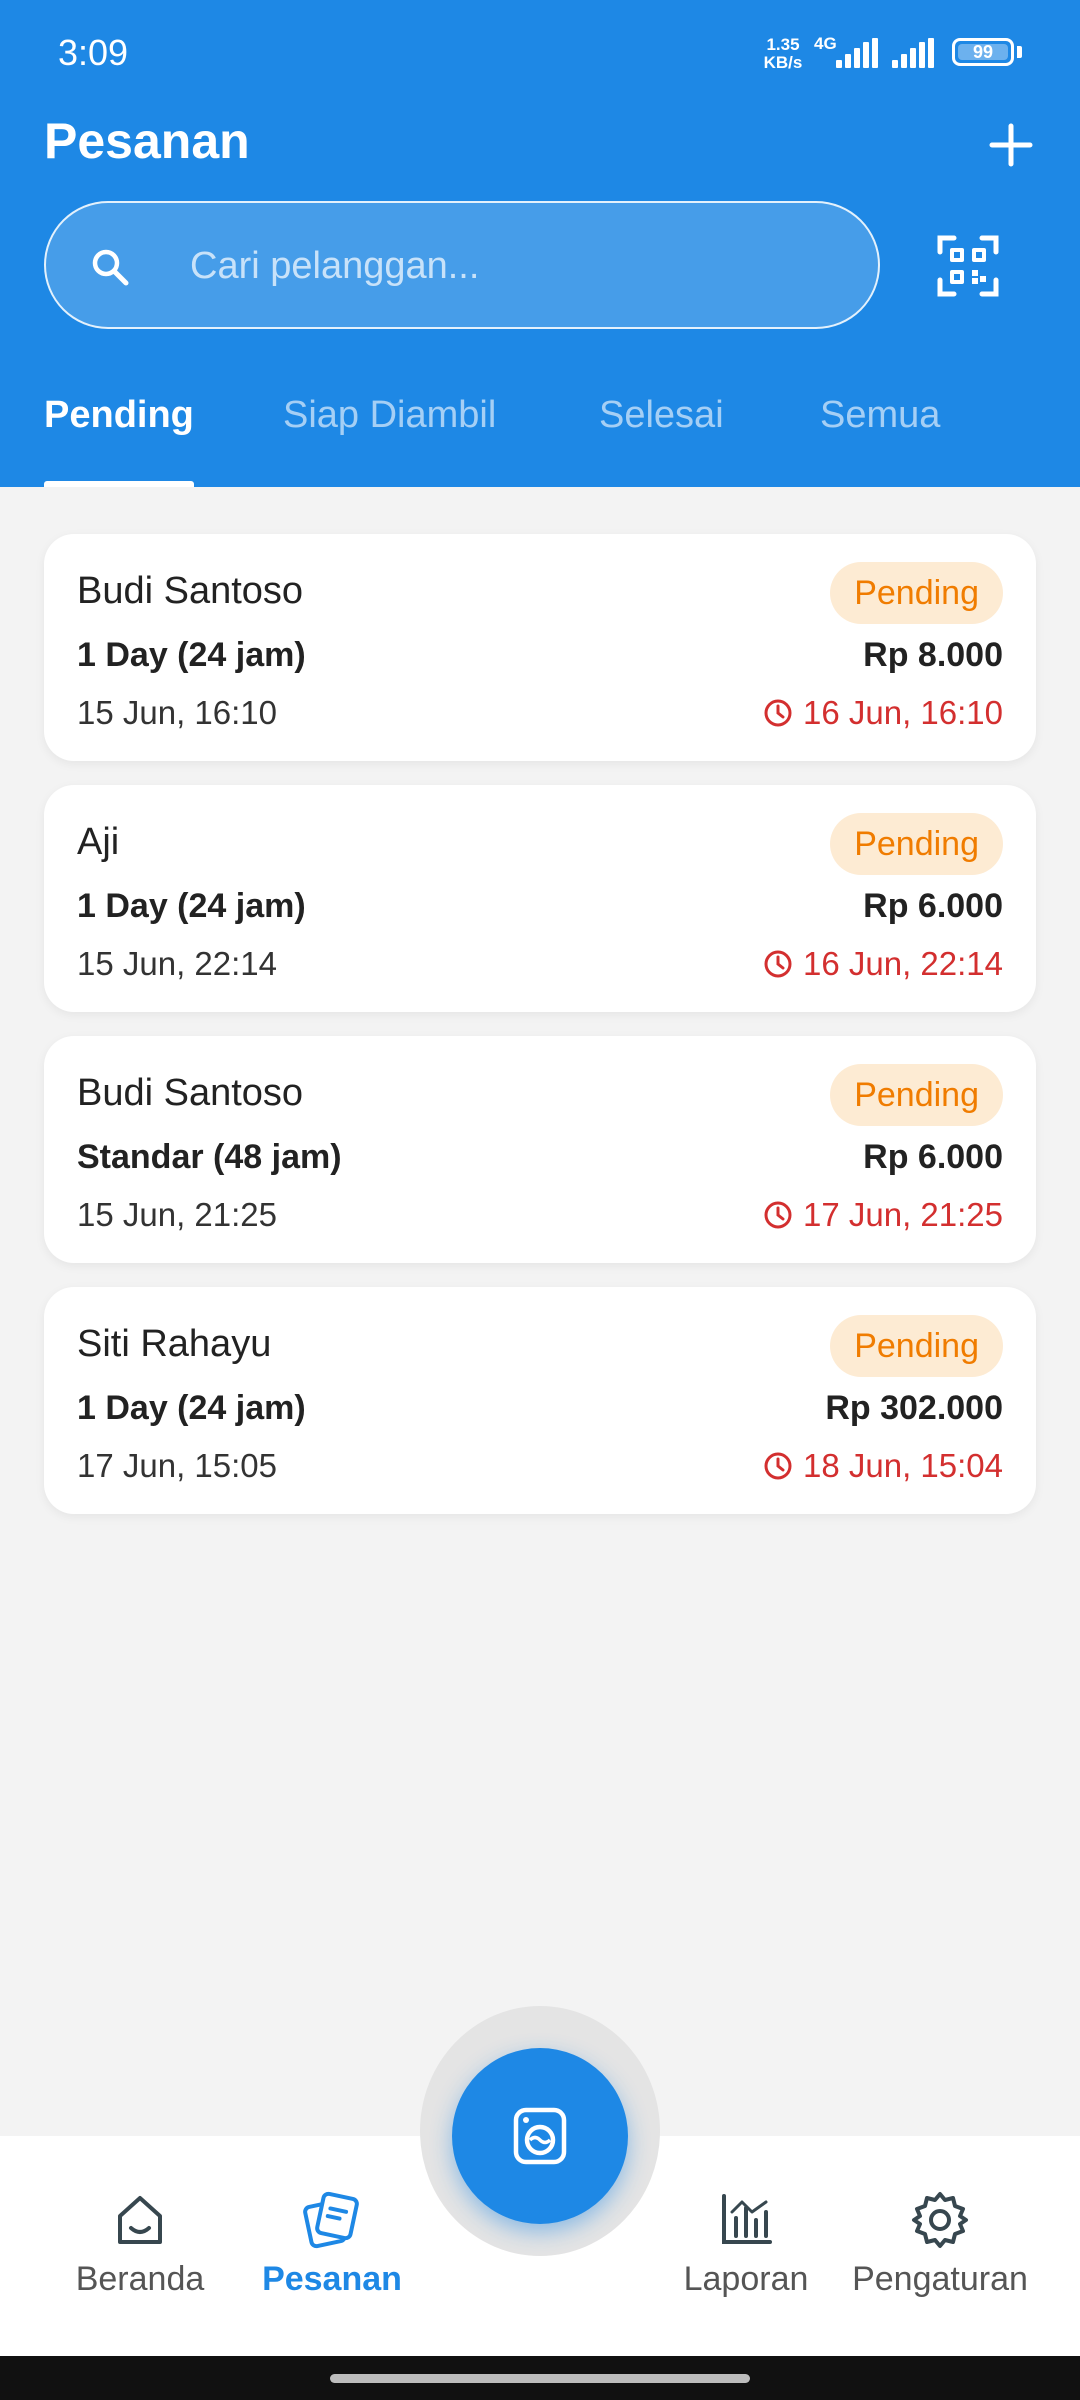 Image resolution: width=1080 pixels, height=2400 pixels. I want to click on nav-laporan: Laporan, so click(746, 2246).